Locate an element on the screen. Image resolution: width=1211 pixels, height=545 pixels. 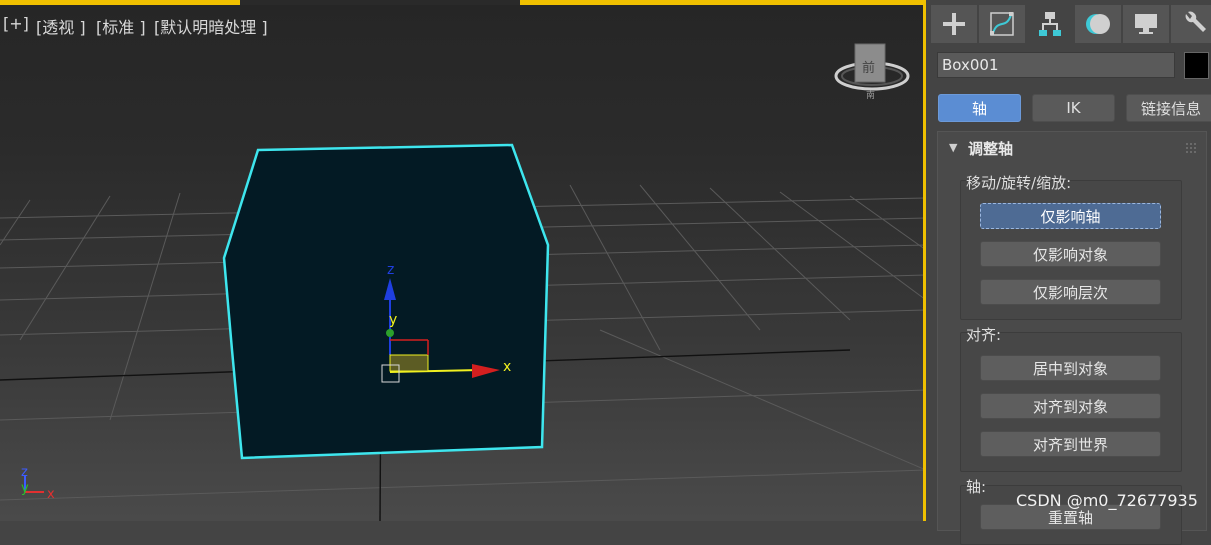
viewcube: 前 南 is located at coordinates (872, 72).